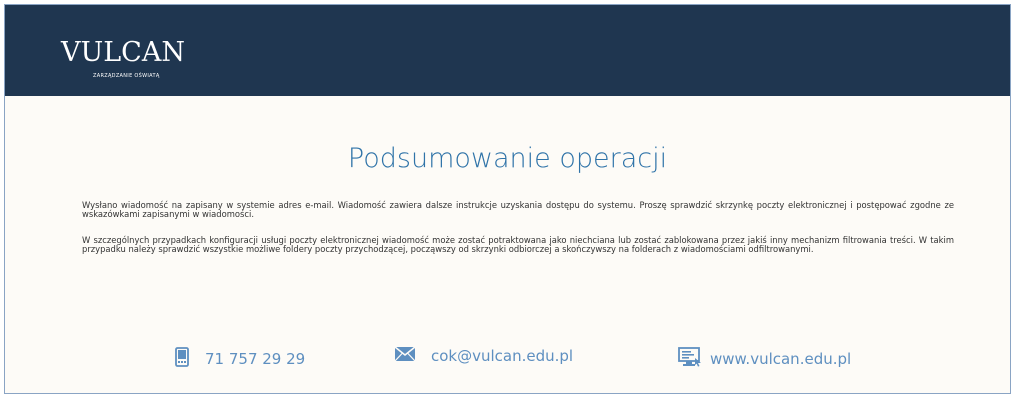 The height and width of the screenshot is (398, 1018). I want to click on contact-phone: 71 757 29 29, so click(240, 359).